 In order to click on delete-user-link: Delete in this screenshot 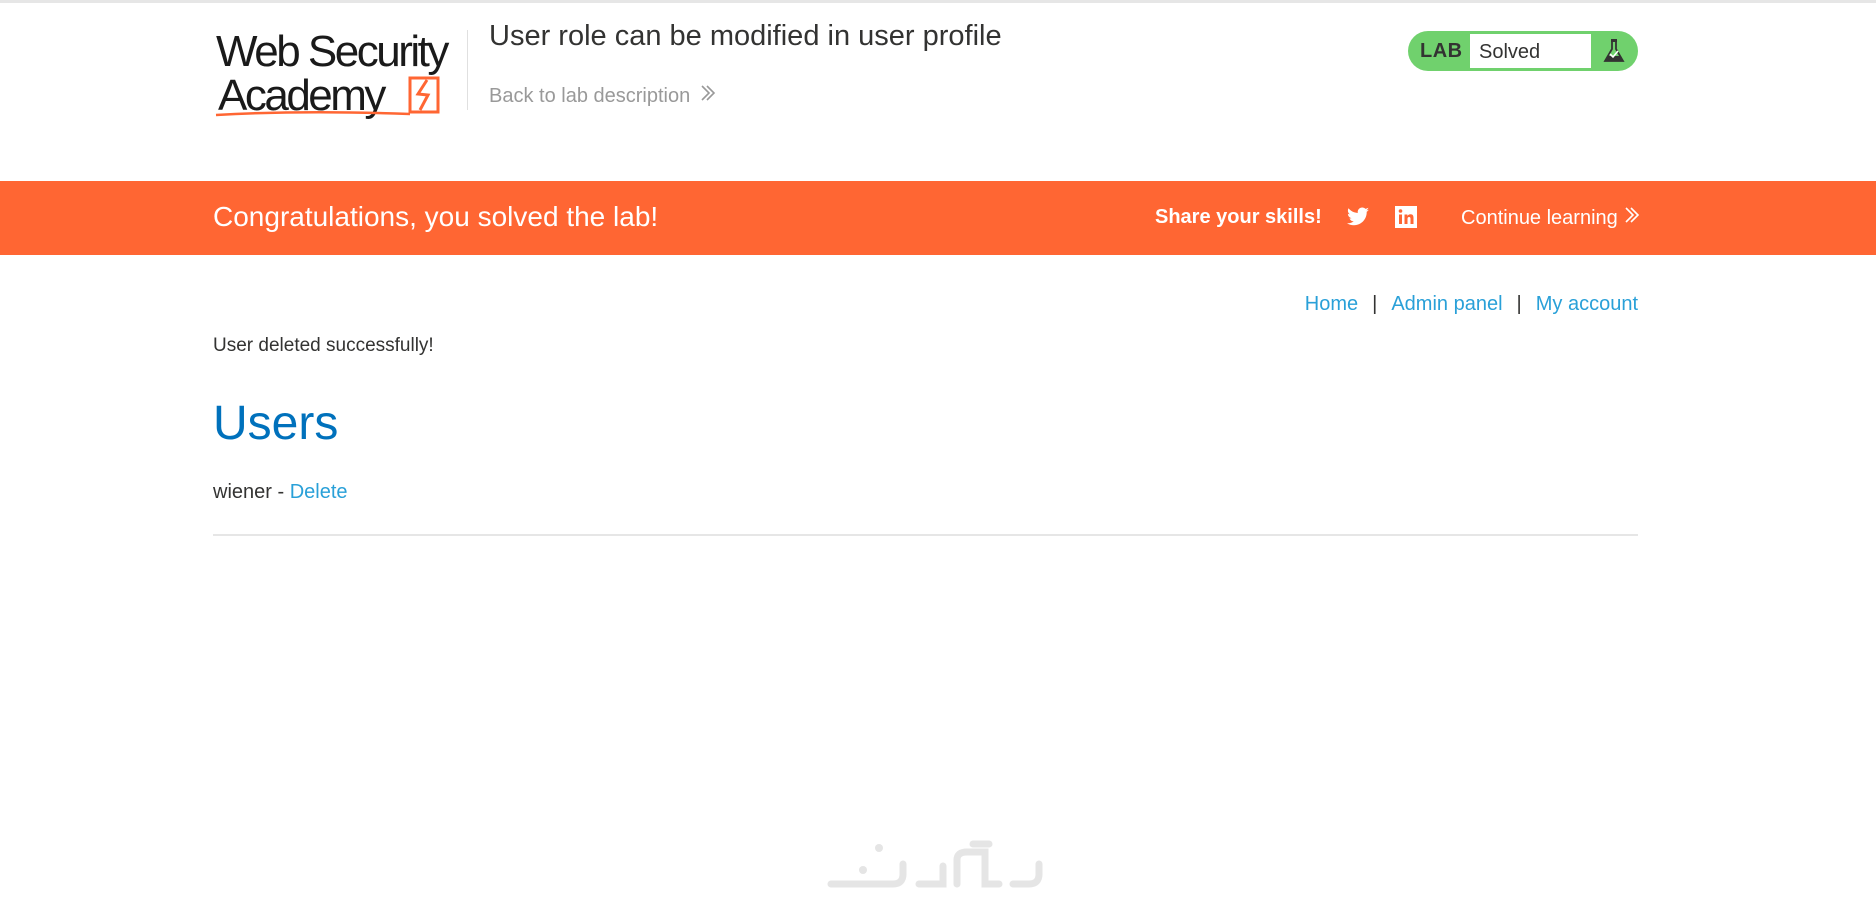, I will do `click(319, 492)`.